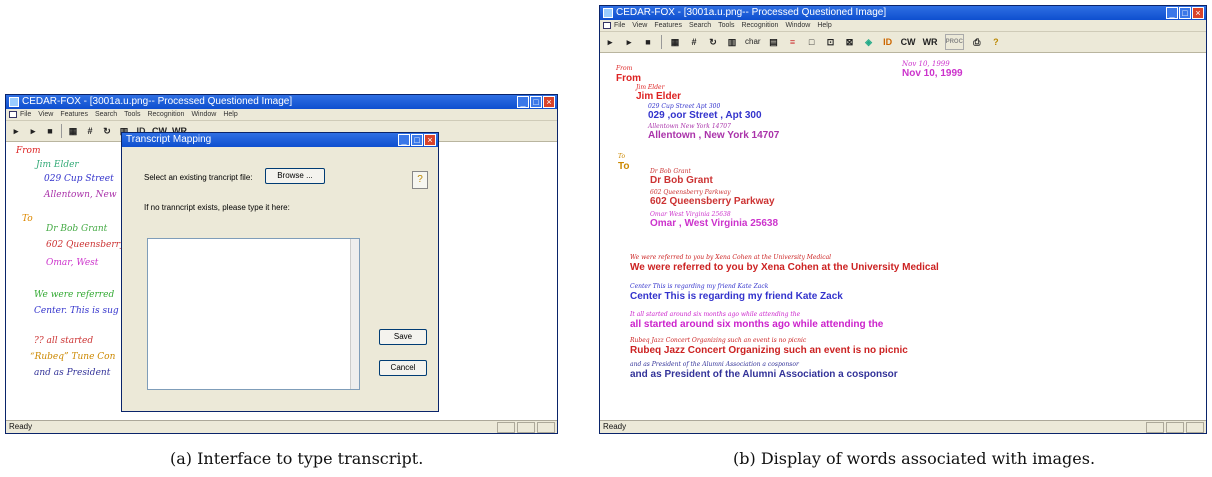 The width and height of the screenshot is (1212, 477). Describe the element at coordinates (774, 42) in the screenshot. I see `table-icon: ▤` at that location.